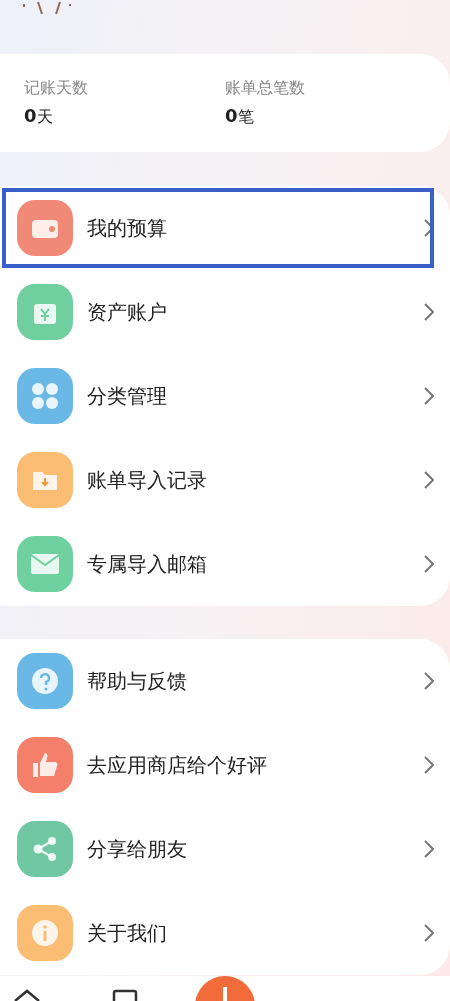  Describe the element at coordinates (45, 396) in the screenshot. I see `grid-icon` at that location.